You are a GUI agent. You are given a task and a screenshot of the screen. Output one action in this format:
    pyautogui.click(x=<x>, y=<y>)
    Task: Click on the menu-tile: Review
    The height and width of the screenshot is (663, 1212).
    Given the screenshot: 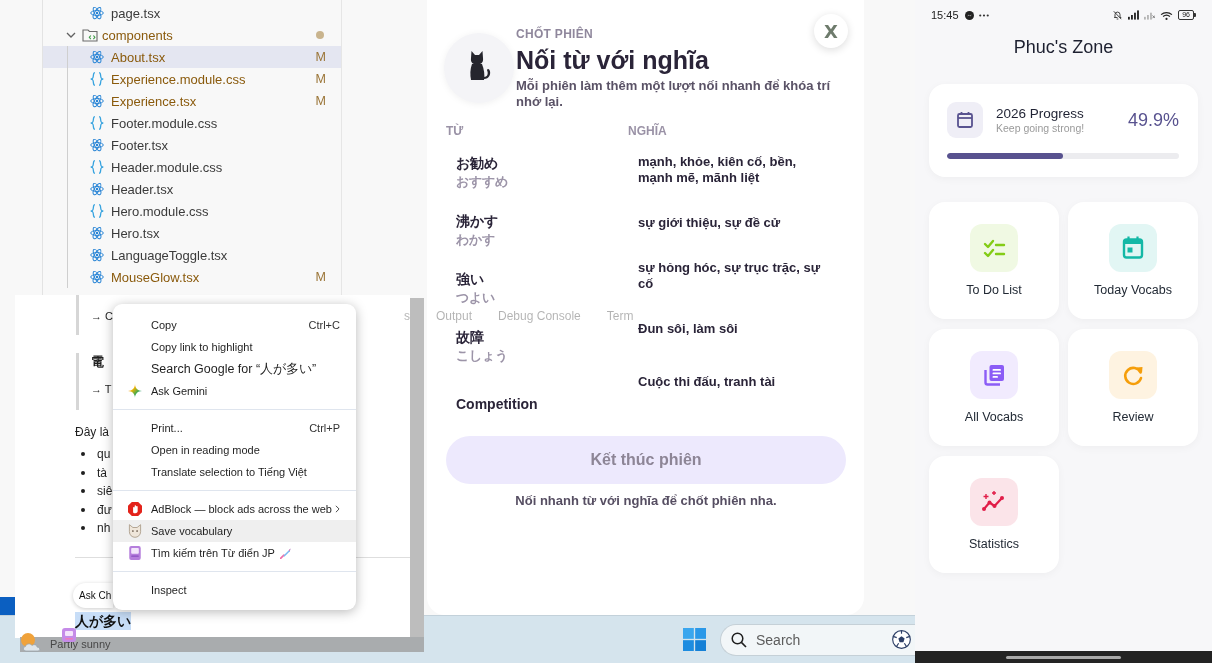 What is the action you would take?
    pyautogui.click(x=1133, y=387)
    